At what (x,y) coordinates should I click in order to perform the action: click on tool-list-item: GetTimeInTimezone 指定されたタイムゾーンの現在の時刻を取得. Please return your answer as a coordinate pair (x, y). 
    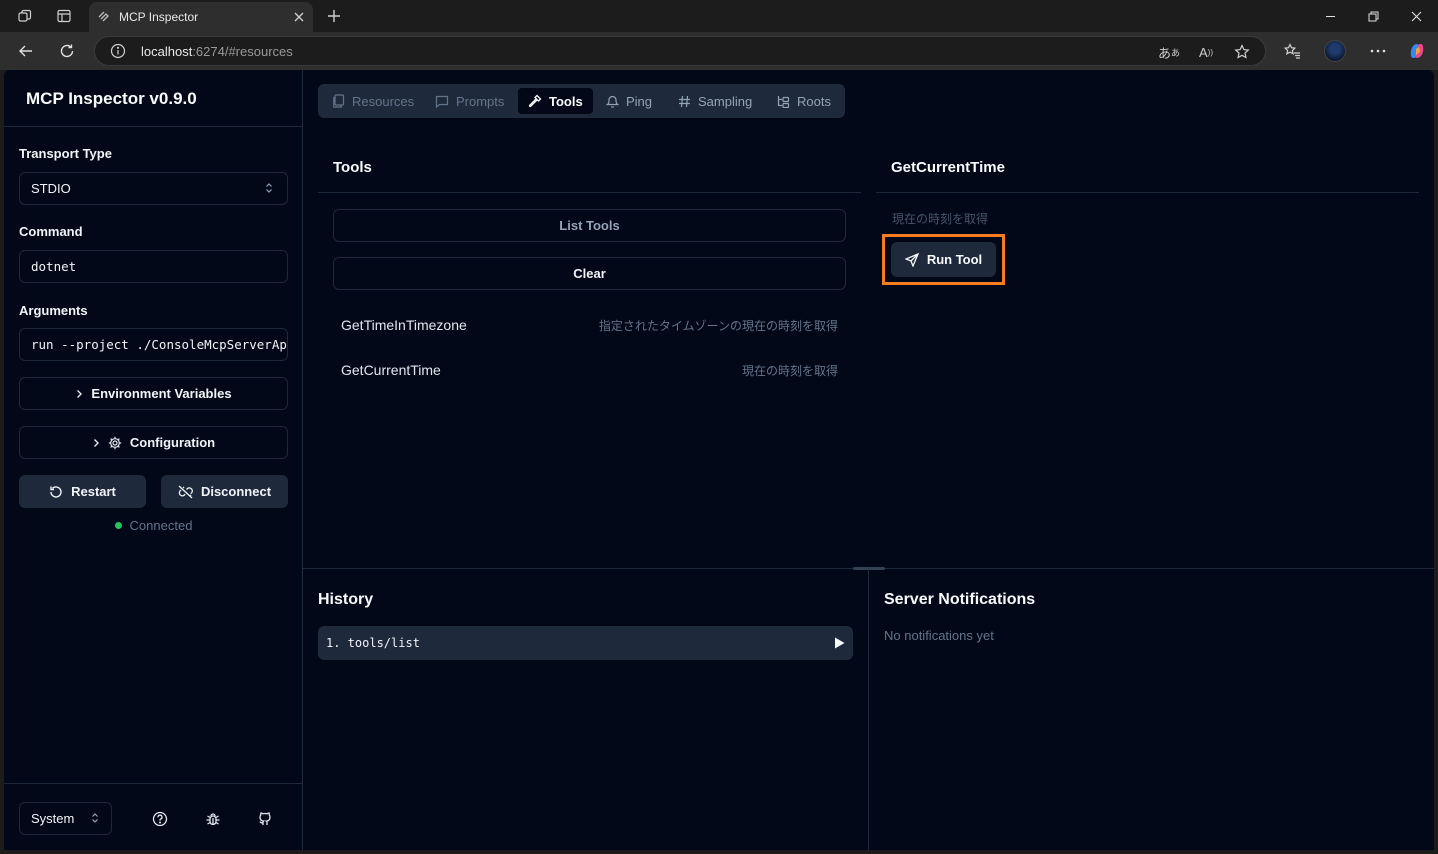
    Looking at the image, I should click on (589, 325).